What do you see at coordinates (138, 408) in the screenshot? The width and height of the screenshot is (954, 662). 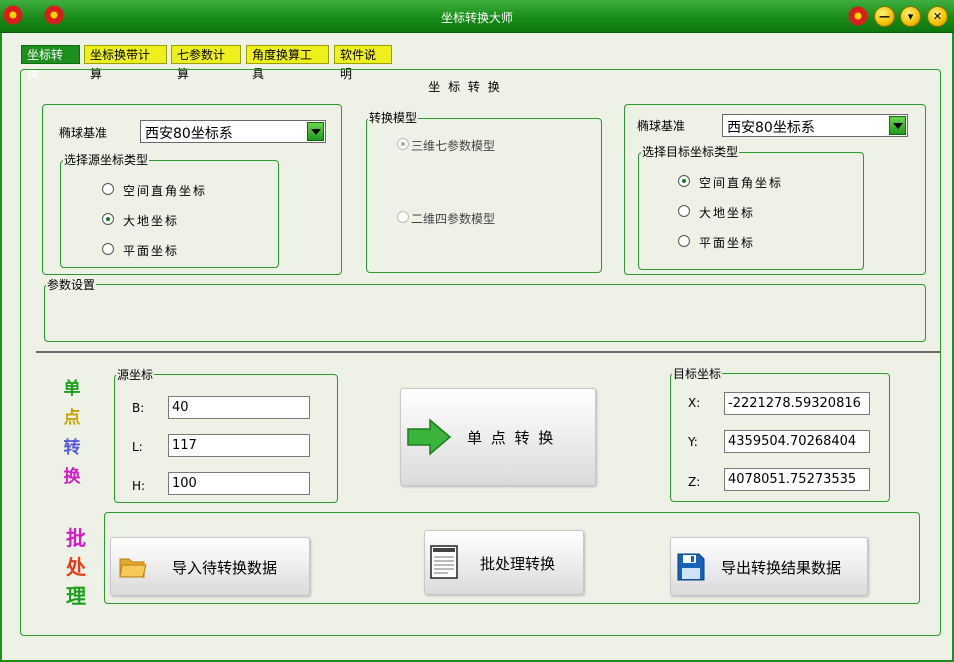 I see `b-label: B:` at bounding box center [138, 408].